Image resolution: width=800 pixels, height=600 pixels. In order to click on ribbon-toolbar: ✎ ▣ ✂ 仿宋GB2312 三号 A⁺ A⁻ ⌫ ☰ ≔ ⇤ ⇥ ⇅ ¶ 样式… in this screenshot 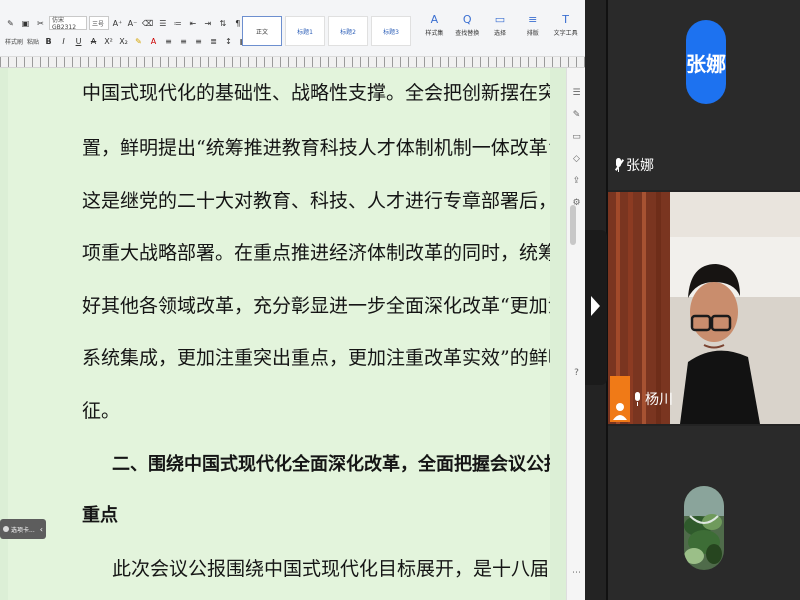, I will do `click(292, 28)`.